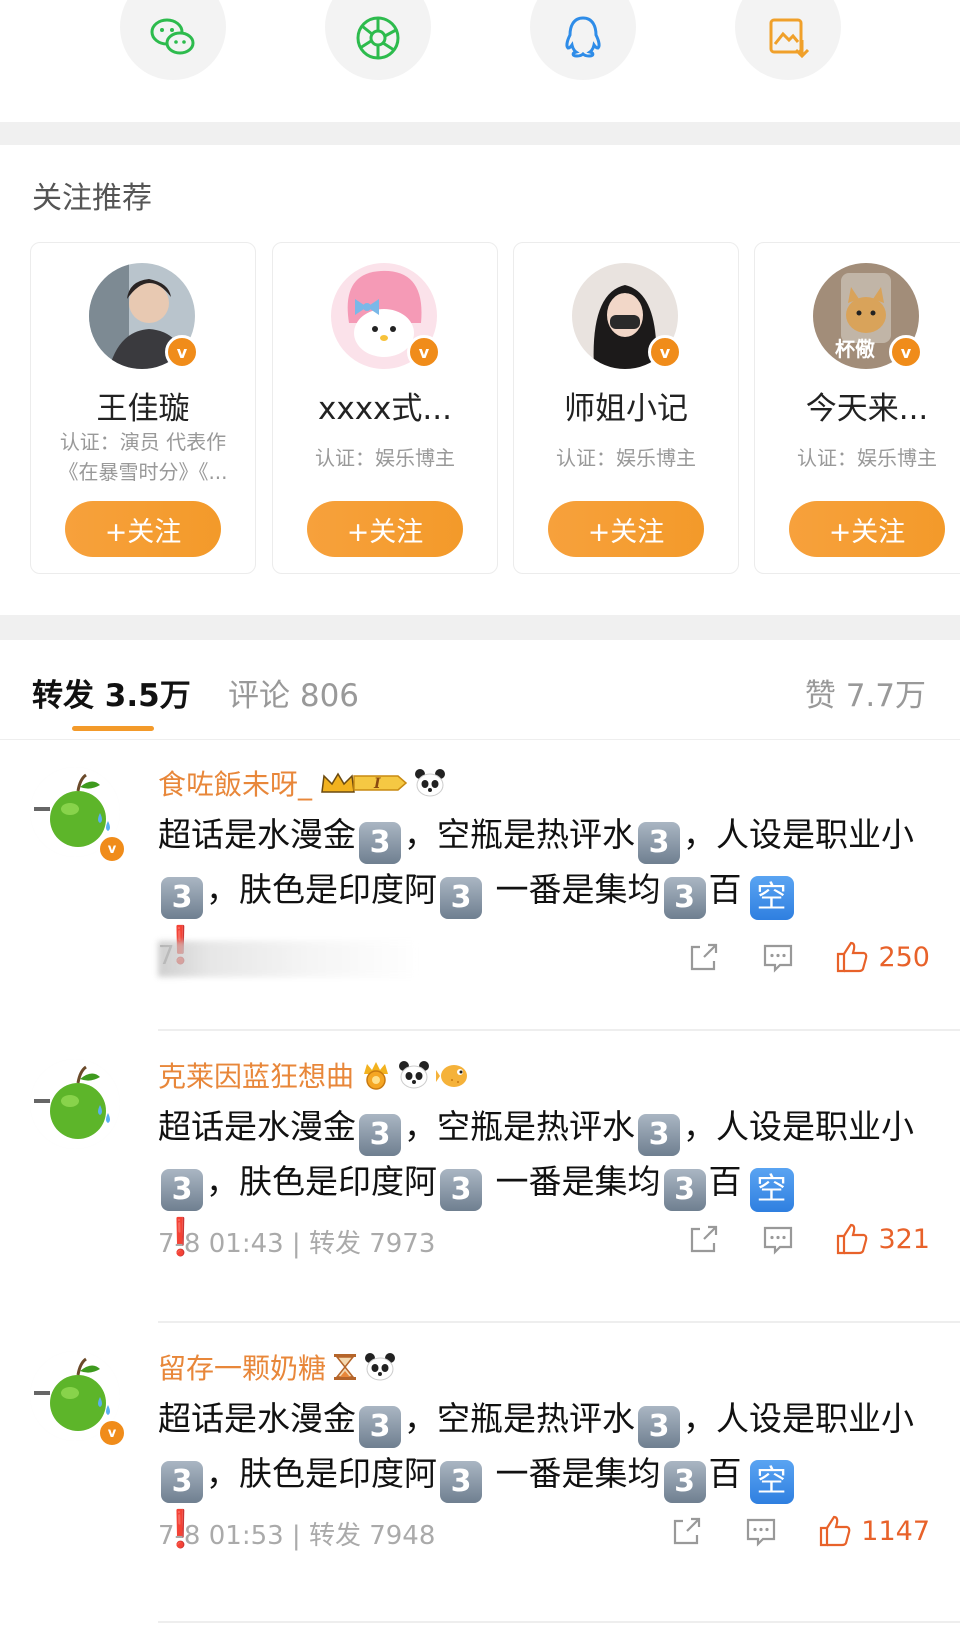 The image size is (960, 1629). I want to click on username-text: 食咗飯未呀_, so click(235, 784).